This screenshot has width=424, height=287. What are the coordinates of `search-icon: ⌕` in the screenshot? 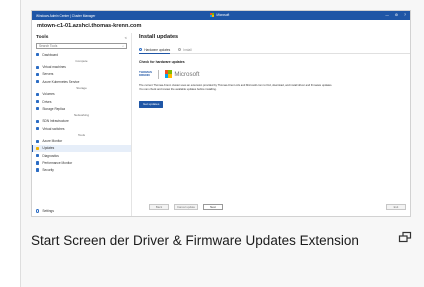 It's located at (123, 46).